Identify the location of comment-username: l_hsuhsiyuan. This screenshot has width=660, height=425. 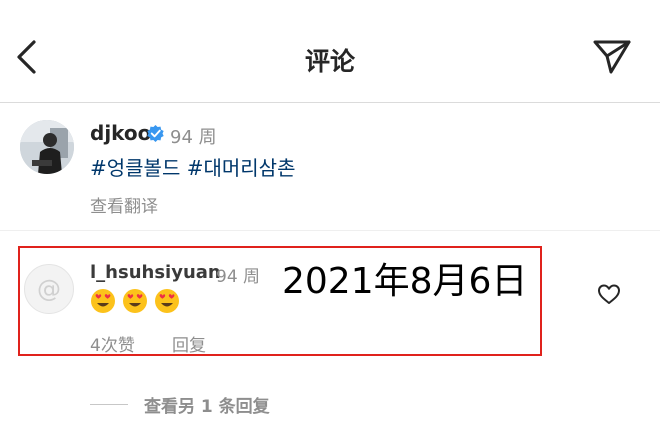
(155, 272).